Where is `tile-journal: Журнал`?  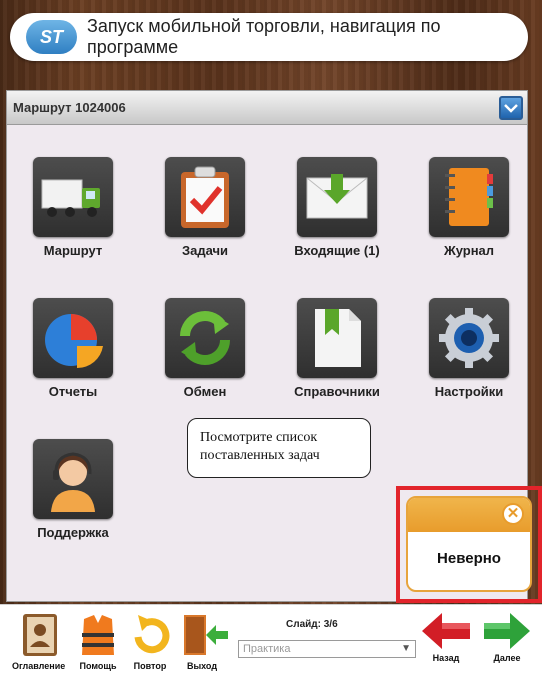 tile-journal: Журнал is located at coordinates (469, 207).